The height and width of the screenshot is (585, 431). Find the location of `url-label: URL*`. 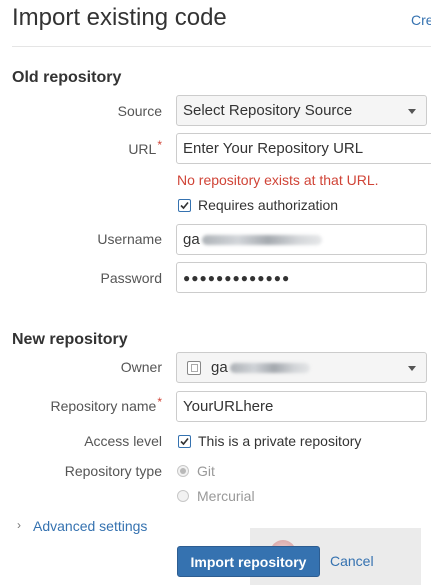

url-label: URL* is located at coordinates (145, 147).